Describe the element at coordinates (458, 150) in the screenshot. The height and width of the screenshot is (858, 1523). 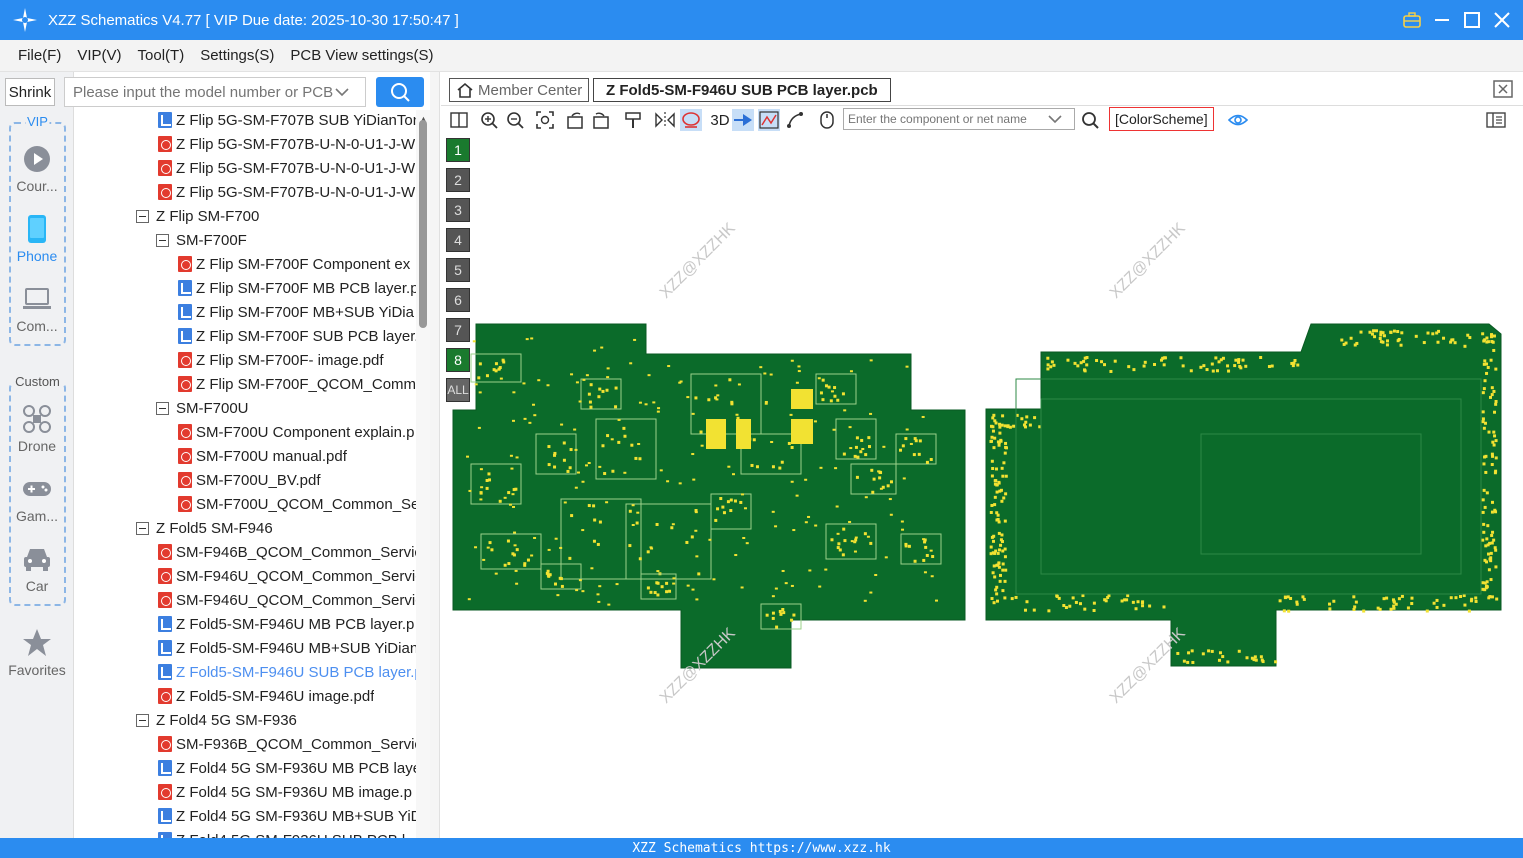
I see `layer-button-1: 1` at that location.